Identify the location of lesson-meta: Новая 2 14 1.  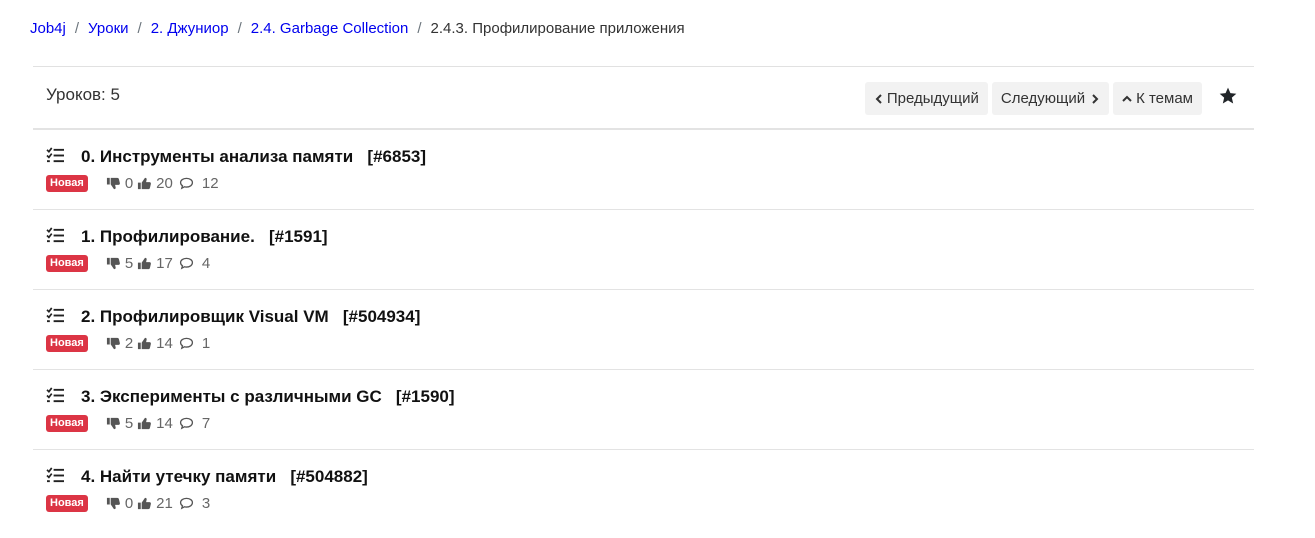
(128, 343).